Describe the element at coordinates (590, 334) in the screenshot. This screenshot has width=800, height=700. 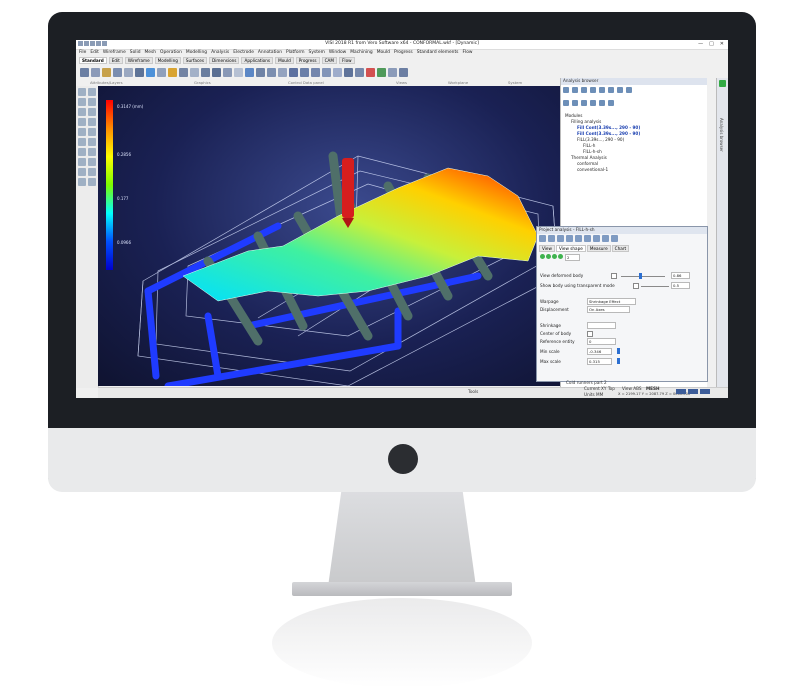
I see `center-of-body-checkbox` at that location.